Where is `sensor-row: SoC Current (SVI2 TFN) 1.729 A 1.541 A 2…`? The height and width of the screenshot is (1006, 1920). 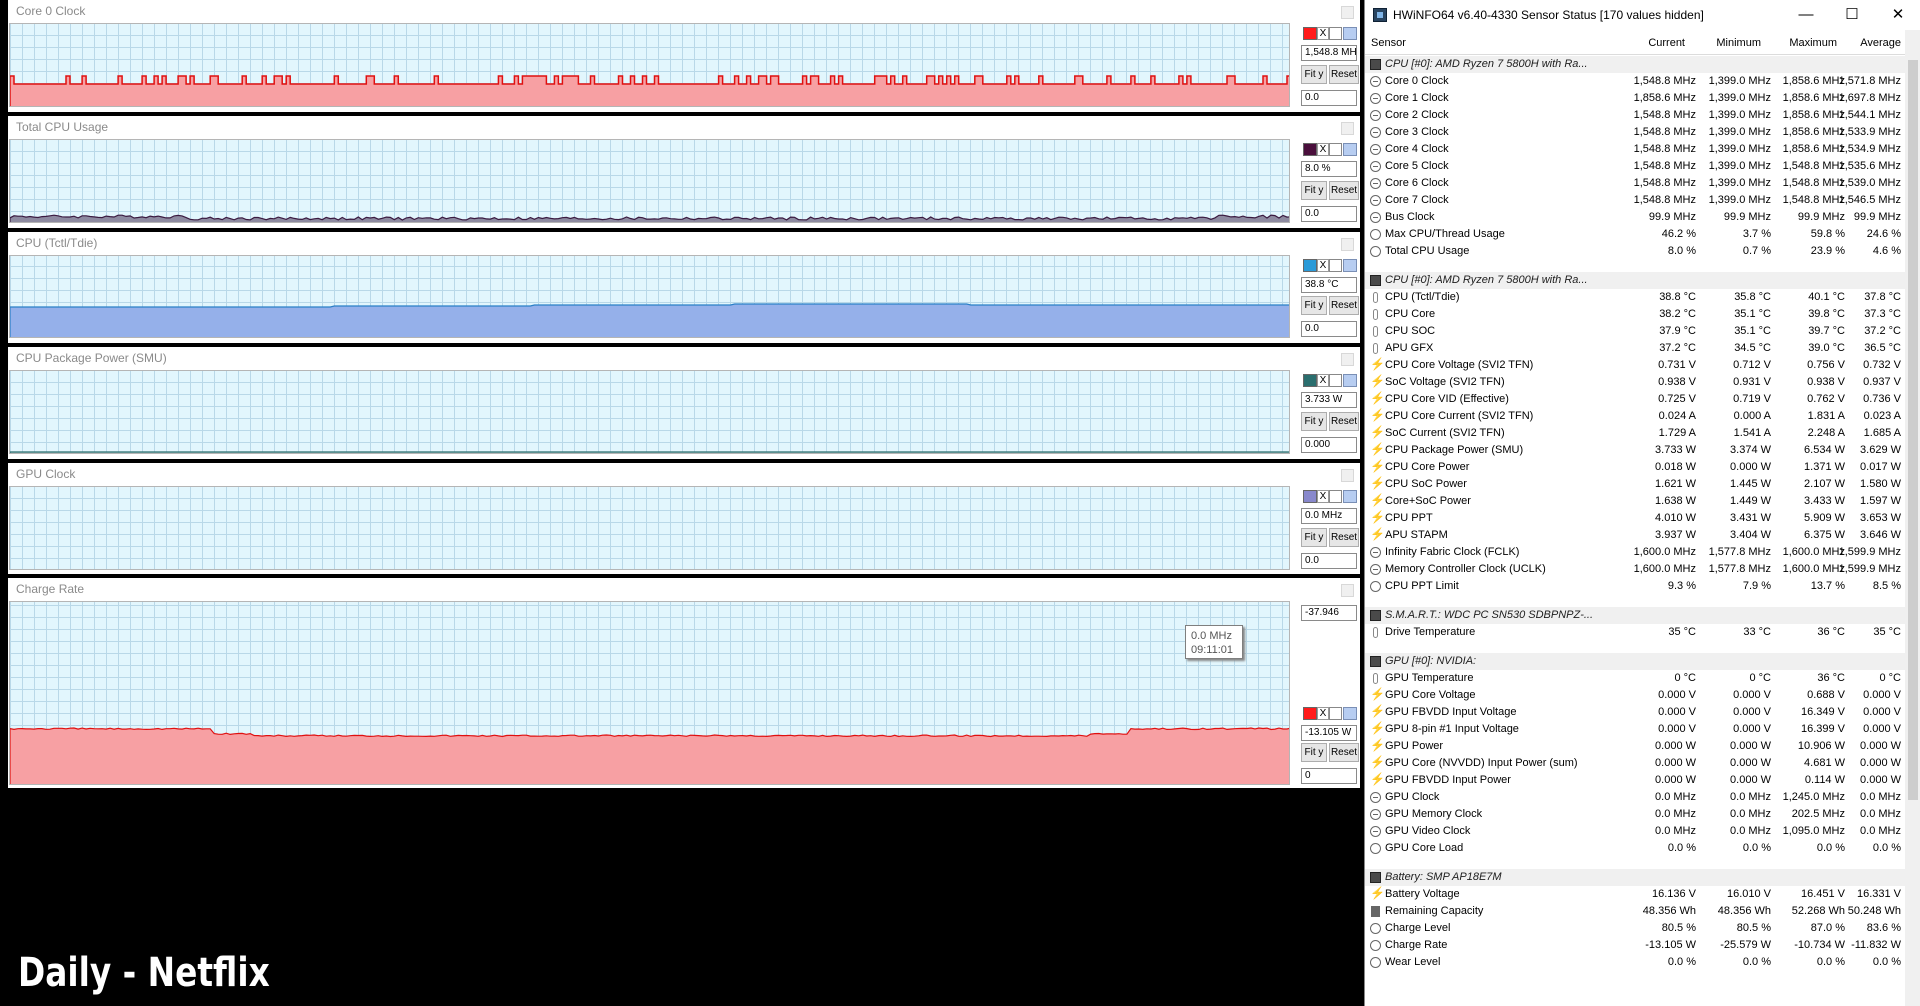 sensor-row: SoC Current (SVI2 TFN) 1.729 A 1.541 A 2… is located at coordinates (1635, 433).